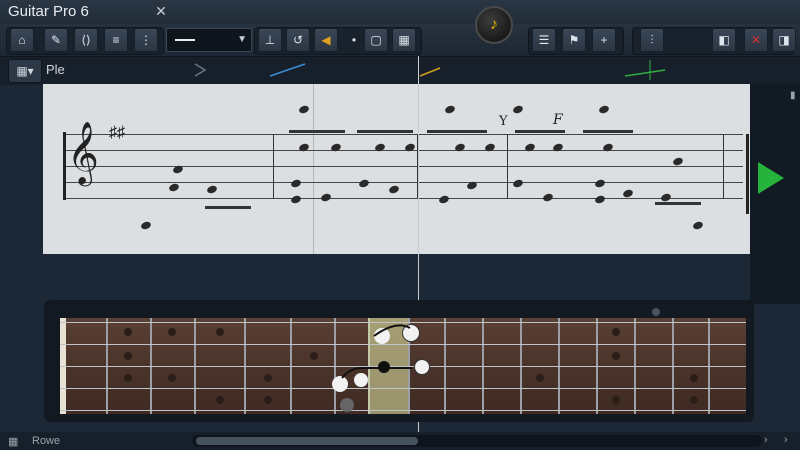 This screenshot has width=800, height=450. I want to click on panel-collapse-icon: ▮, so click(794, 98).